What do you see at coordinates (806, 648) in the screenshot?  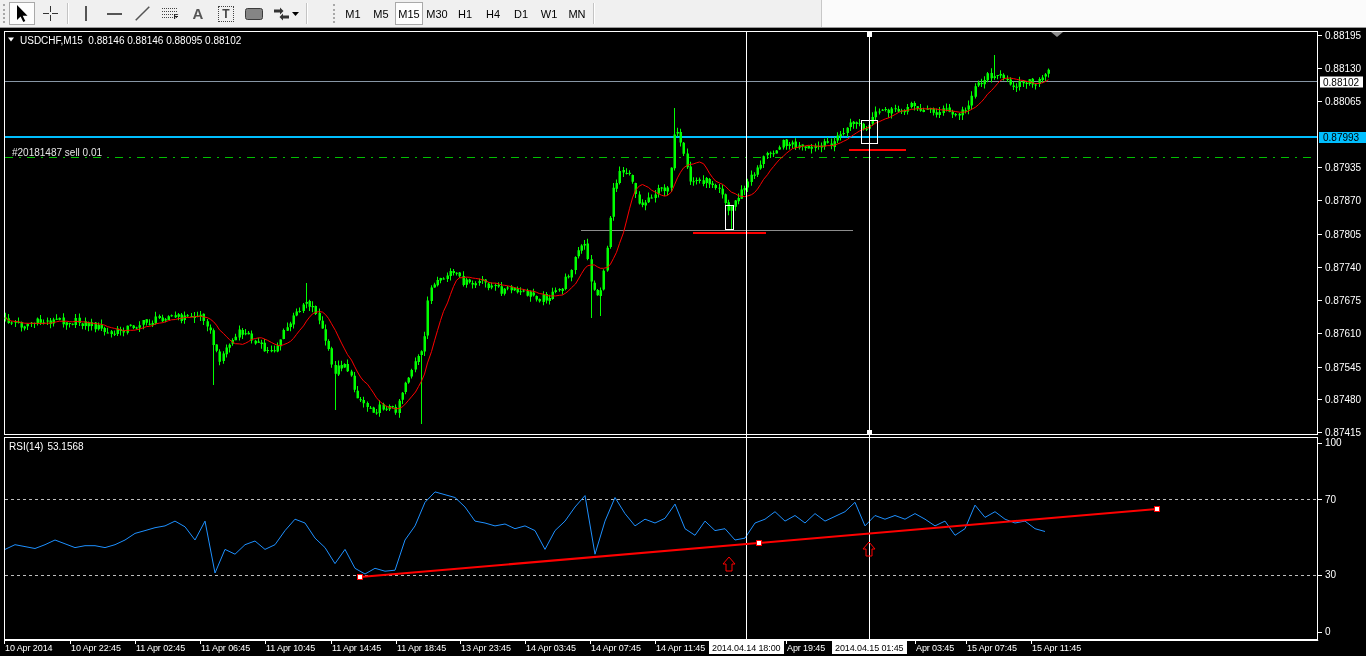 I see `time-label: Apr 19:45` at bounding box center [806, 648].